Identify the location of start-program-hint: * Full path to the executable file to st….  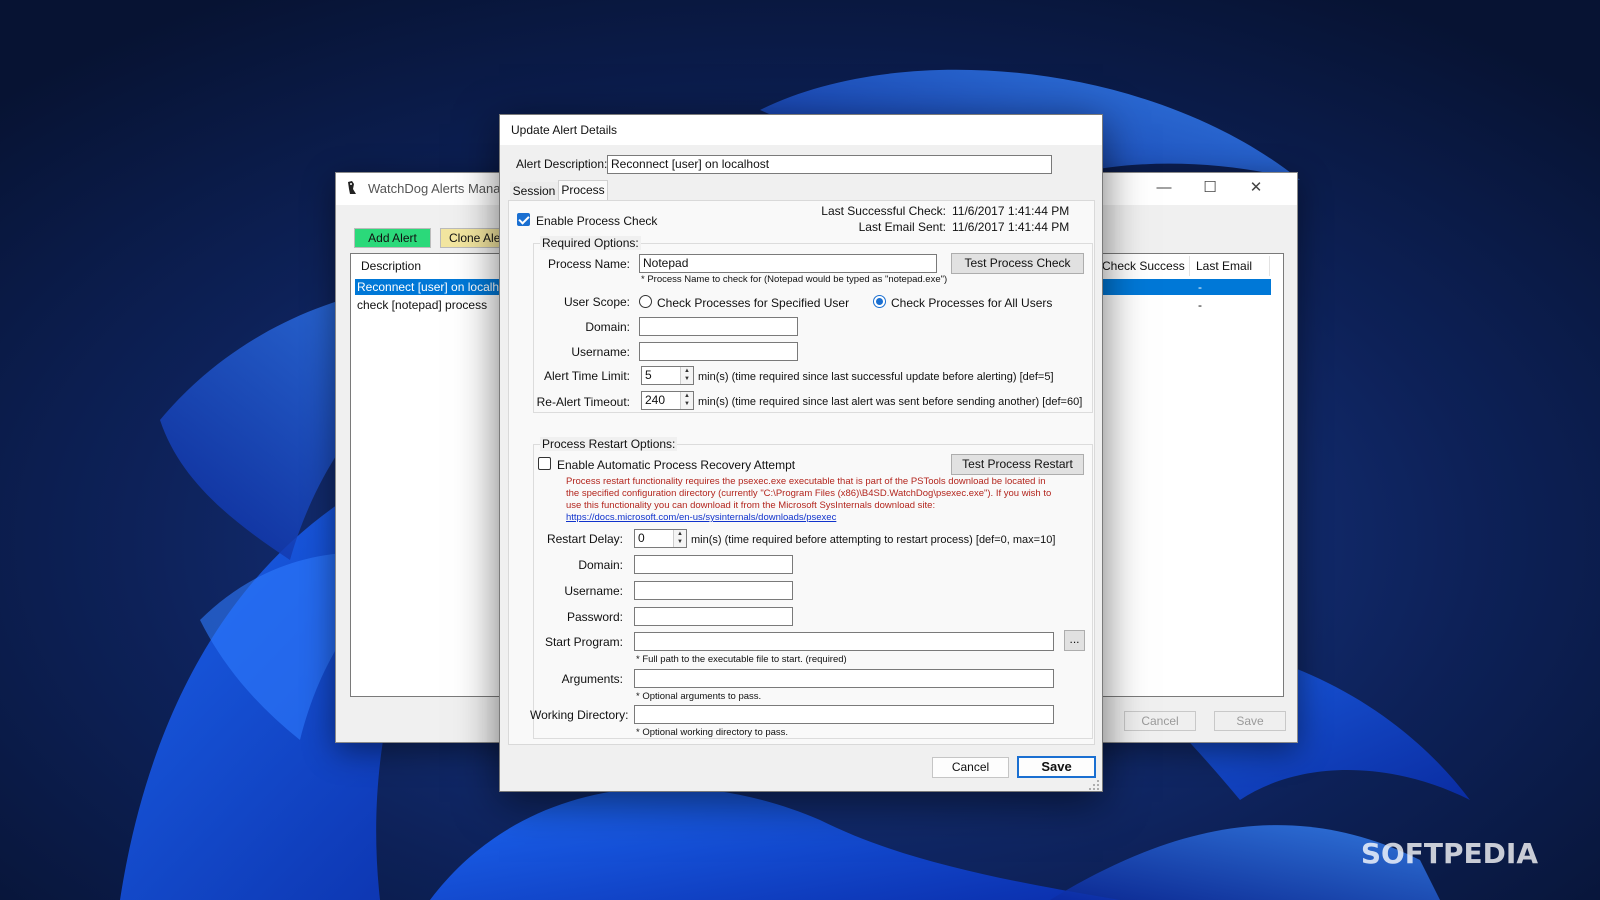
(741, 659).